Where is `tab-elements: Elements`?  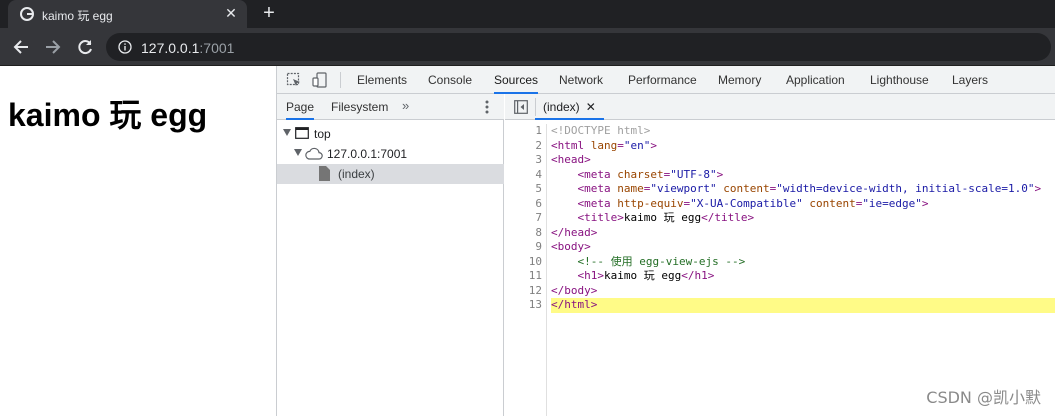
tab-elements: Elements is located at coordinates (382, 80).